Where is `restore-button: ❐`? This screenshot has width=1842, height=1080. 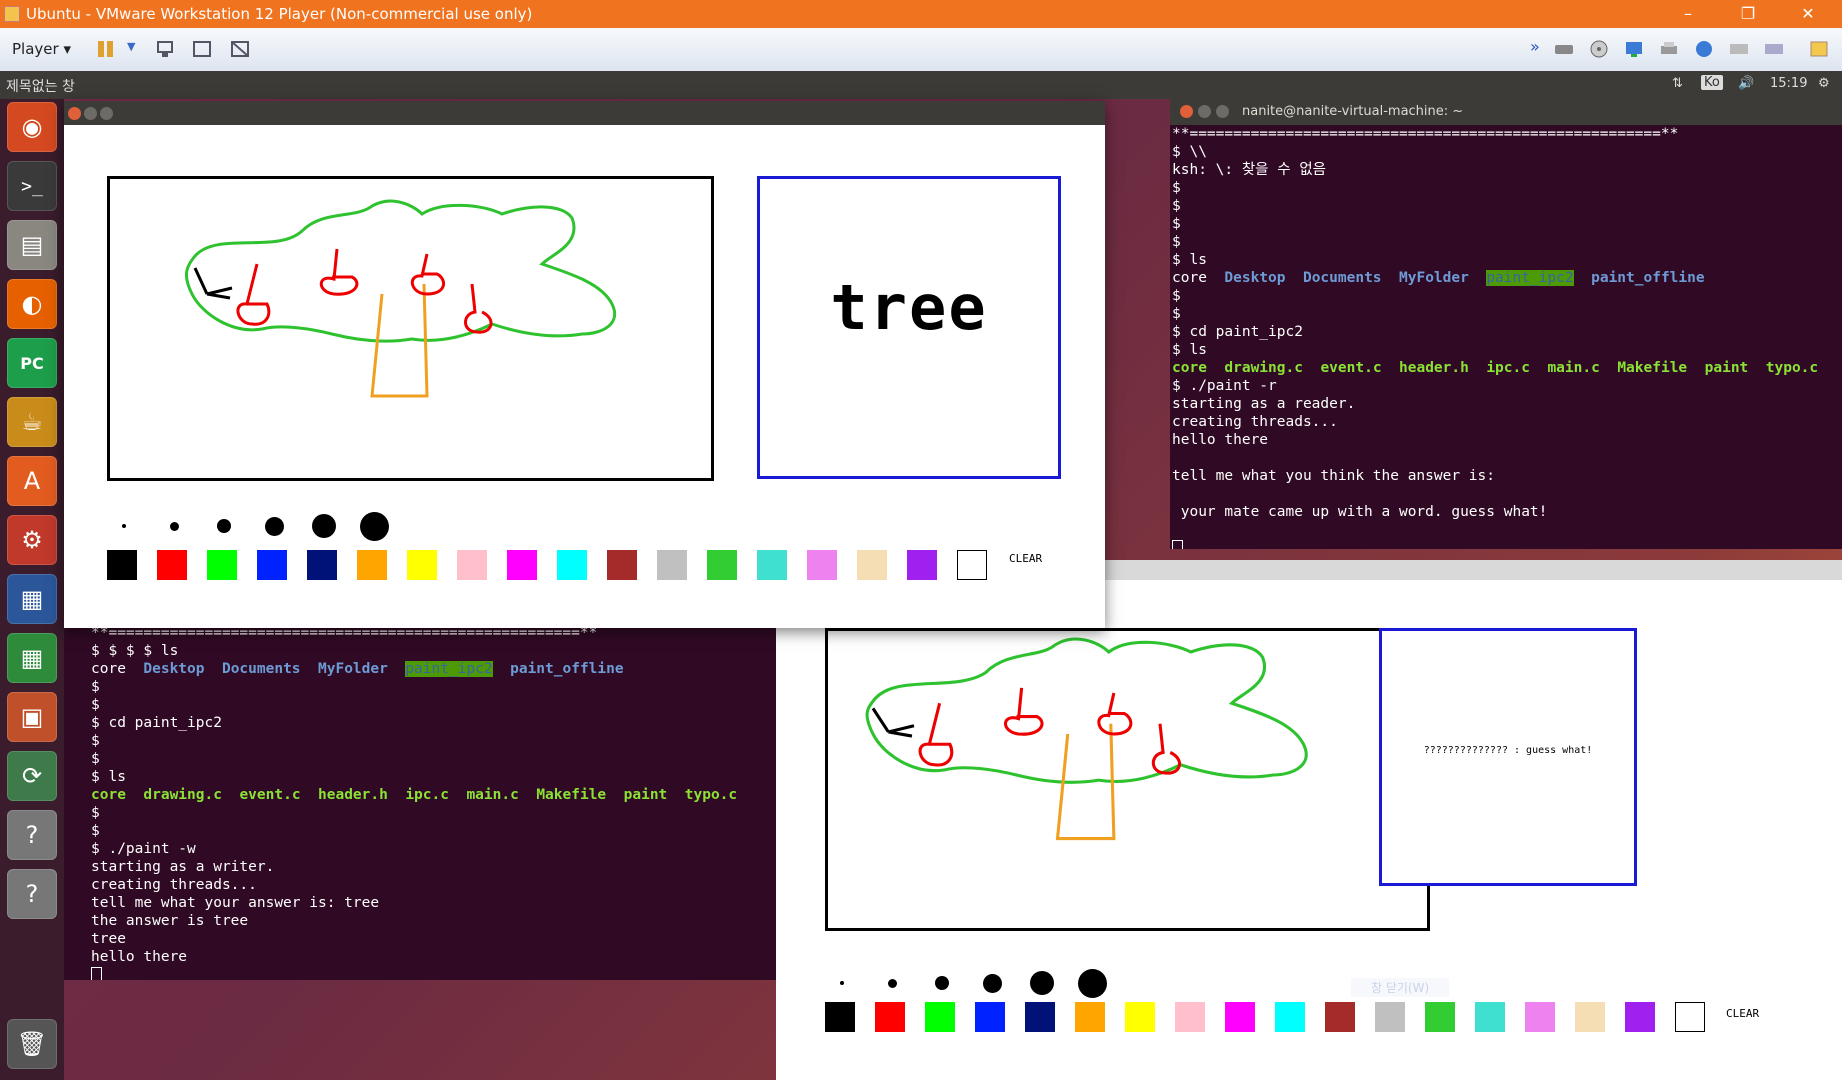
restore-button: ❐ is located at coordinates (1748, 14).